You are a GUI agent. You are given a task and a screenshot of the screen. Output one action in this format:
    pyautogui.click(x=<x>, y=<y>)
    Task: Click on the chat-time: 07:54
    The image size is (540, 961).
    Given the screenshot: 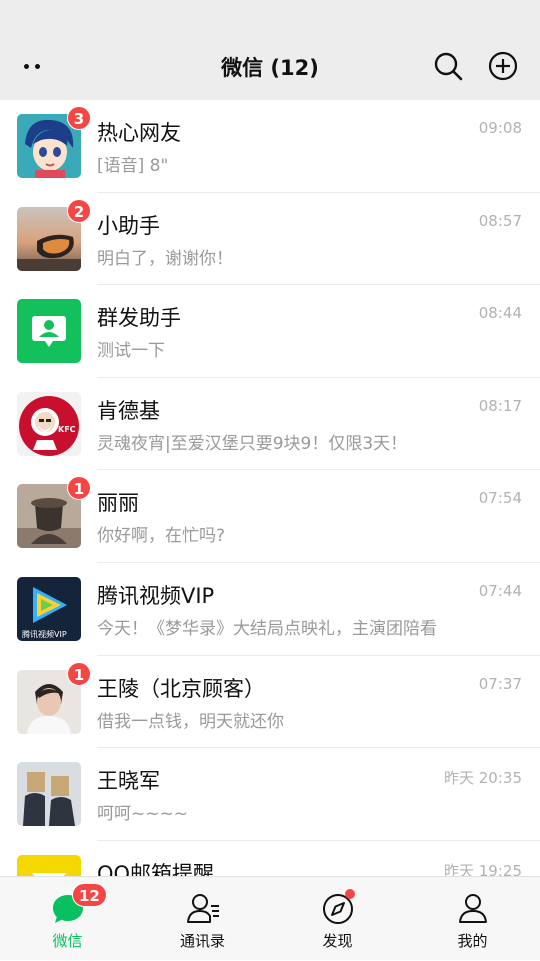 What is the action you would take?
    pyautogui.click(x=500, y=498)
    